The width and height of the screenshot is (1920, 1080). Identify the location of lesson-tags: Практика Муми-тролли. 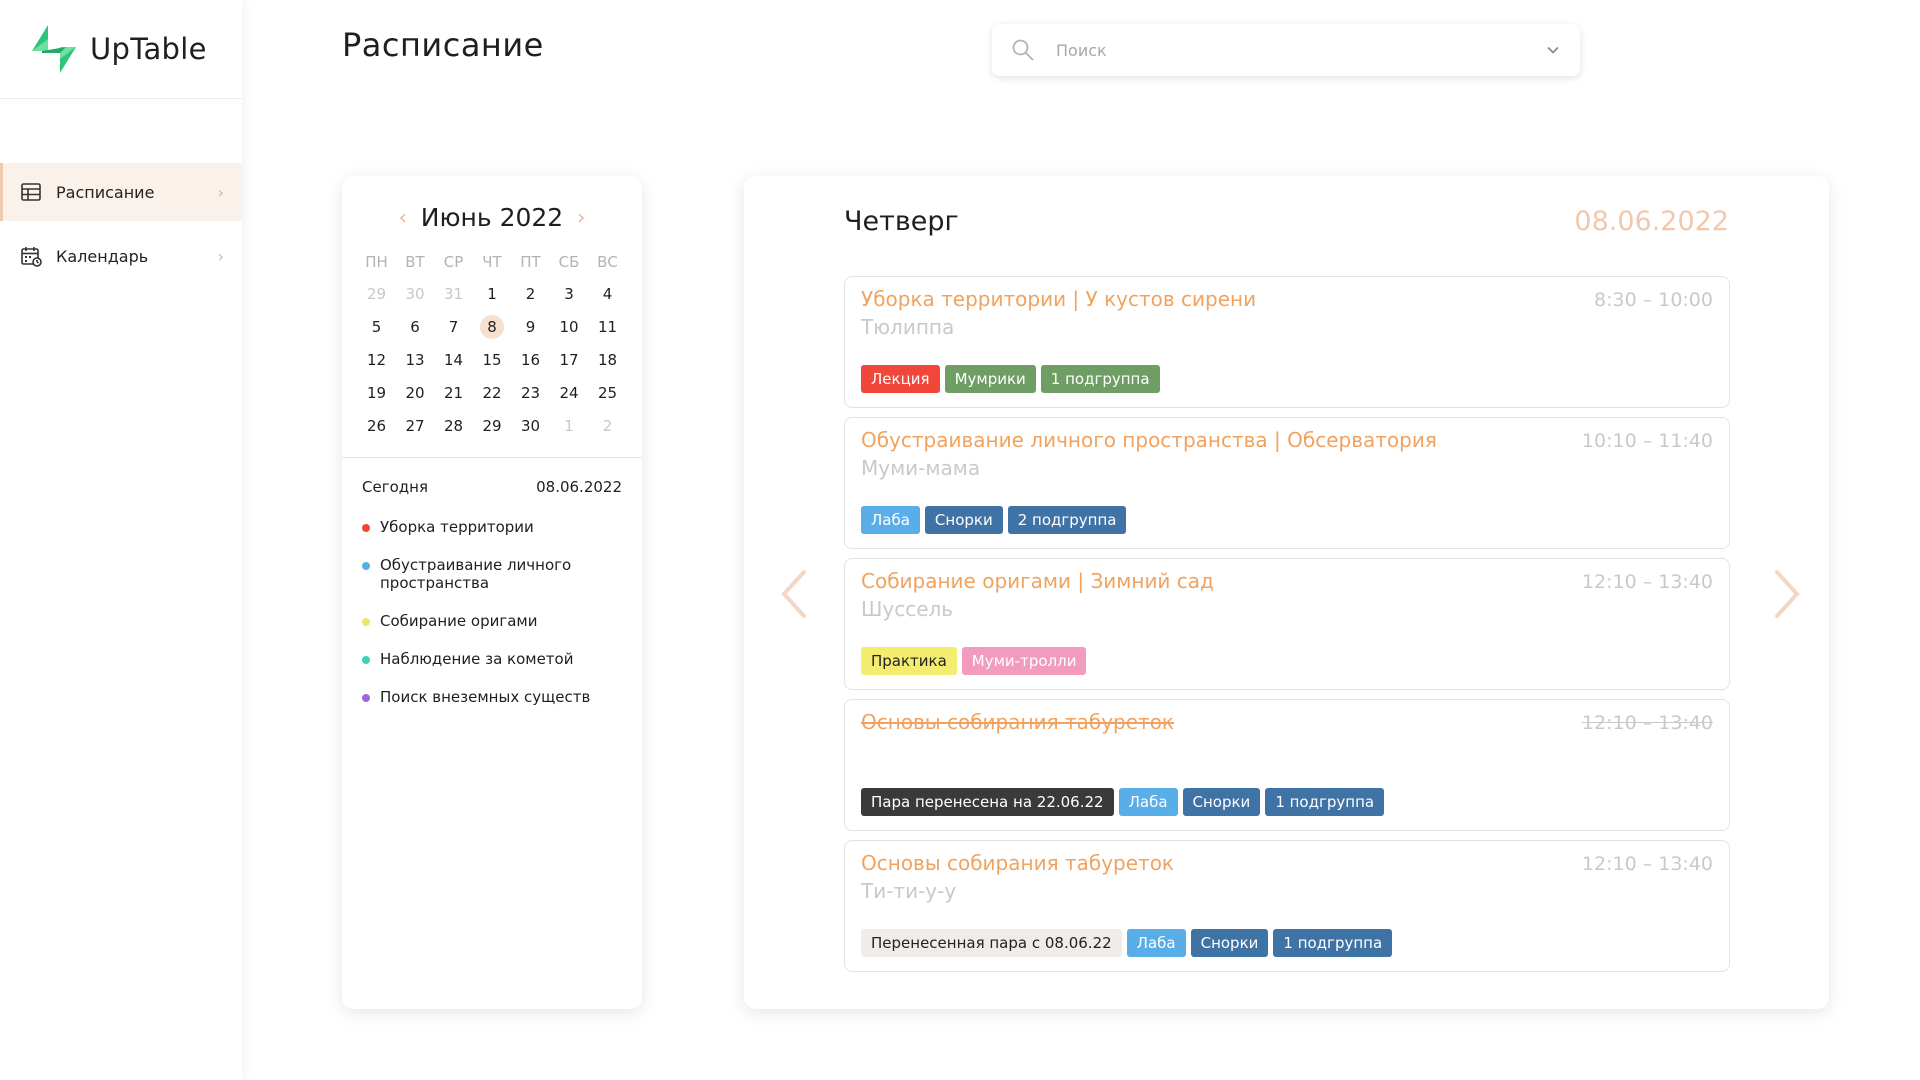
(974, 661).